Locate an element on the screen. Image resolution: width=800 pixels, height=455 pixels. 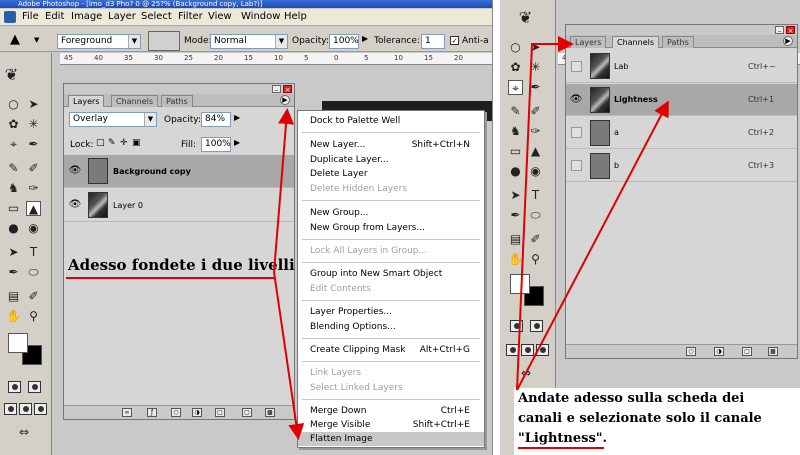
lock-position-icon: ✛ is located at coordinates (124, 143).